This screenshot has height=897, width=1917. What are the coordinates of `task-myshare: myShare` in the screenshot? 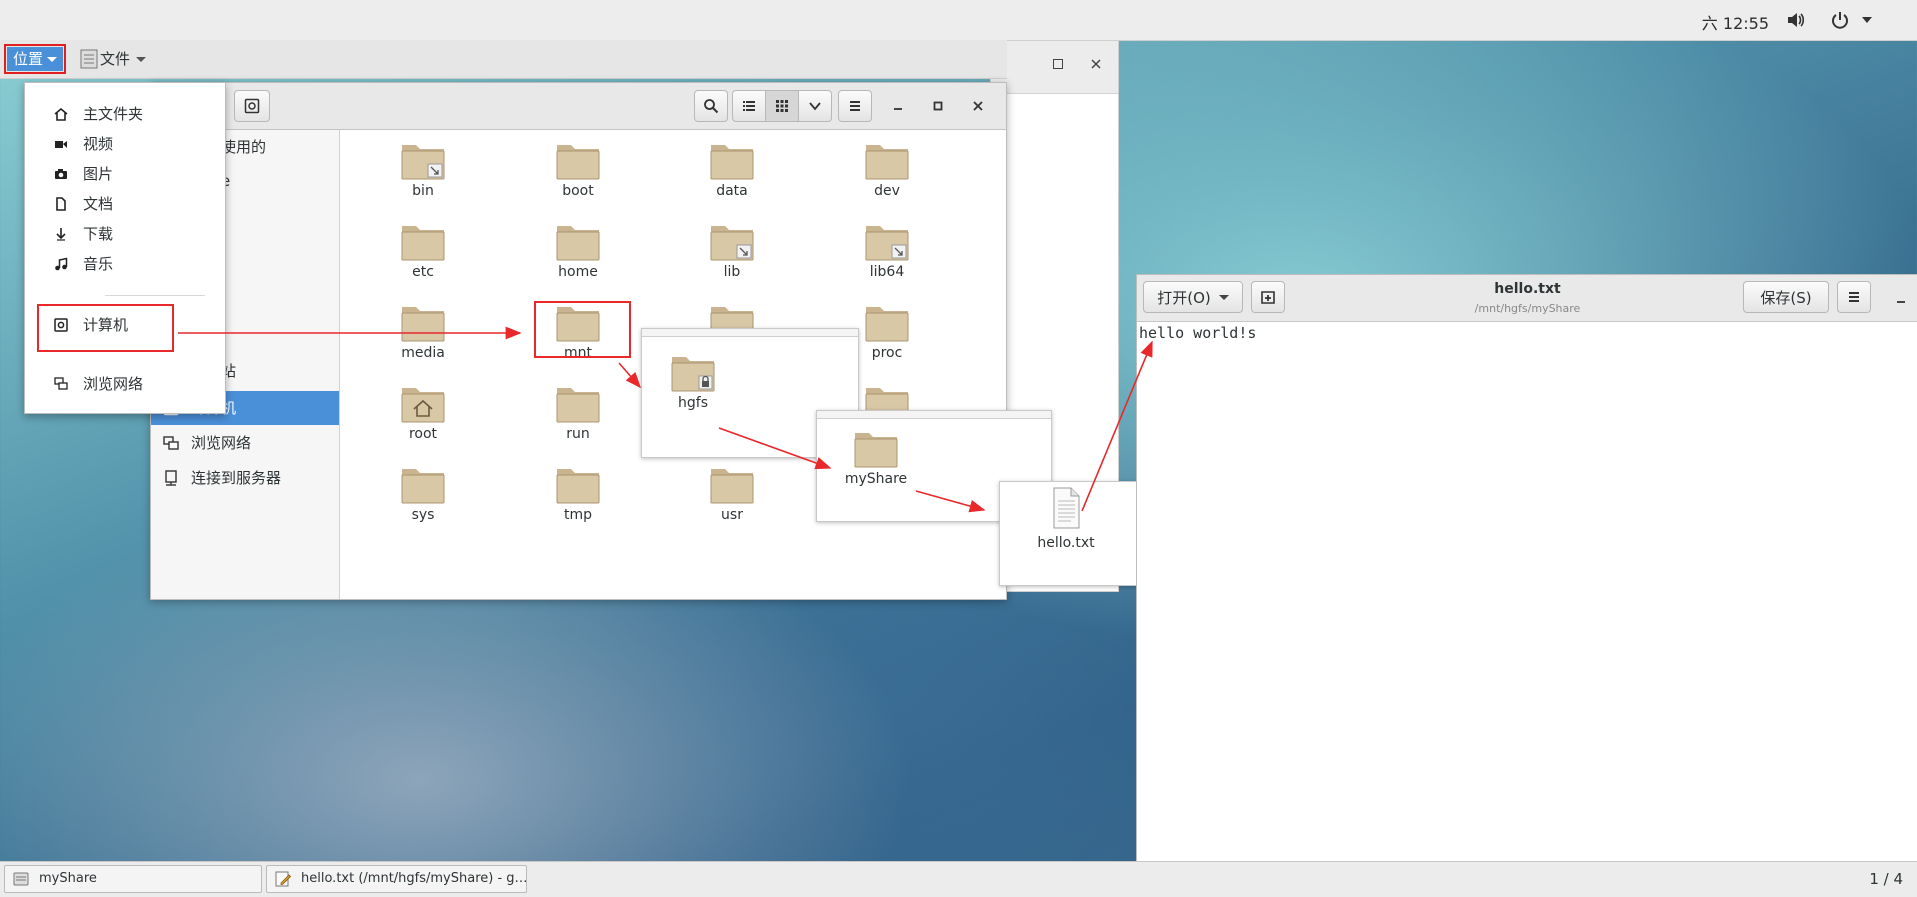 It's located at (133, 879).